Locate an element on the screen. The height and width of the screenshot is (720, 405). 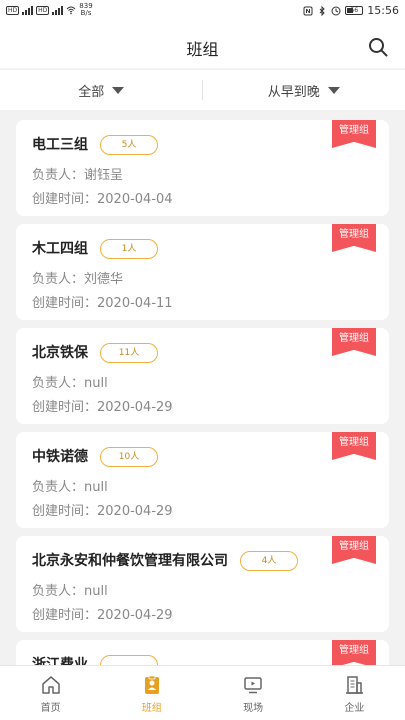
member-count-badge: 4人 is located at coordinates (269, 561).